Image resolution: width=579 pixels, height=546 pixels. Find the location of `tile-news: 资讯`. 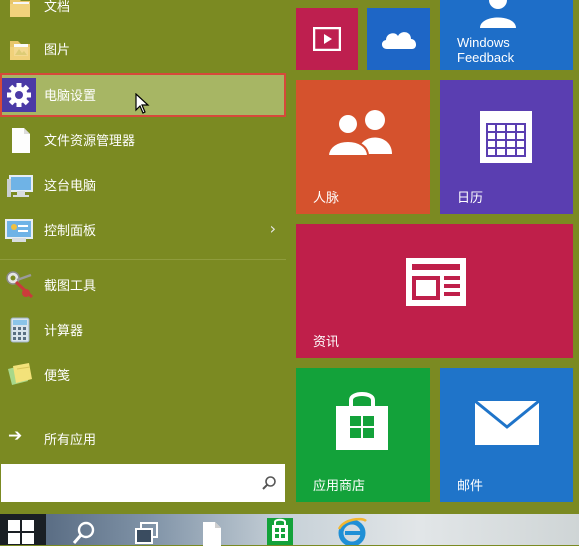

tile-news: 资讯 is located at coordinates (434, 291).